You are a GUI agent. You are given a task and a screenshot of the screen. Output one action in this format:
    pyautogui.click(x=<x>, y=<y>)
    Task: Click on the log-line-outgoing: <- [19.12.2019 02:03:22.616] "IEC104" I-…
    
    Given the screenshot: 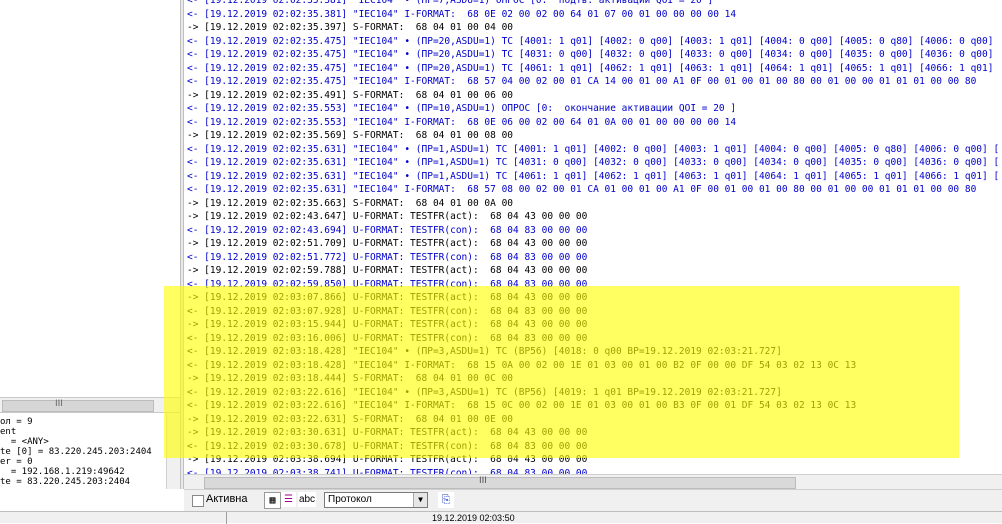 What is the action you would take?
    pyautogui.click(x=593, y=406)
    